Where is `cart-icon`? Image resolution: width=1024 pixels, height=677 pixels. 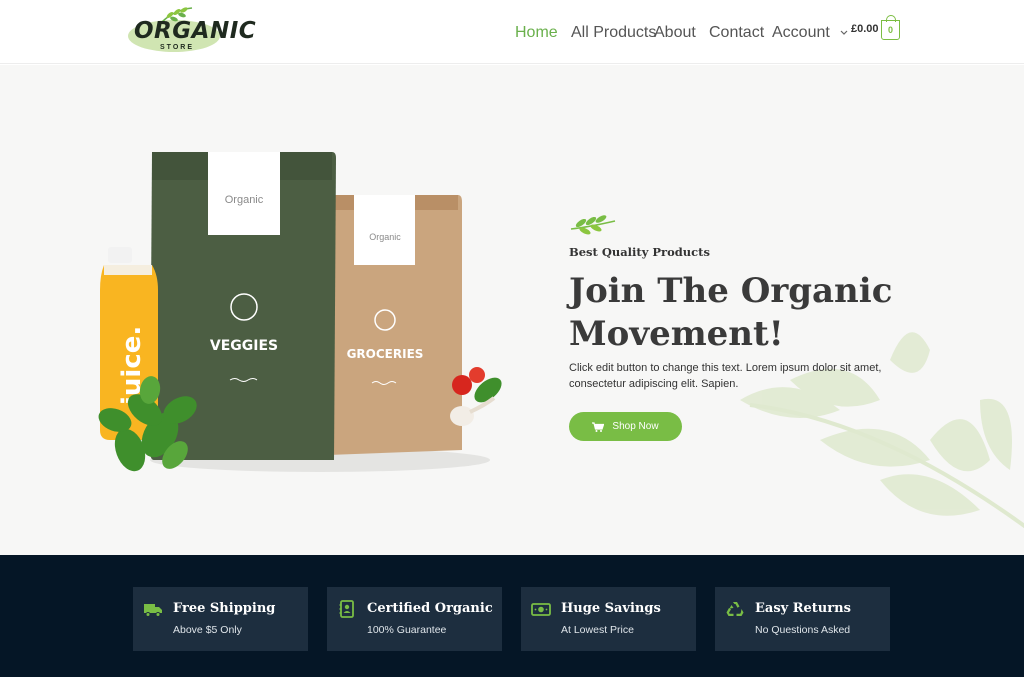 cart-icon is located at coordinates (598, 426).